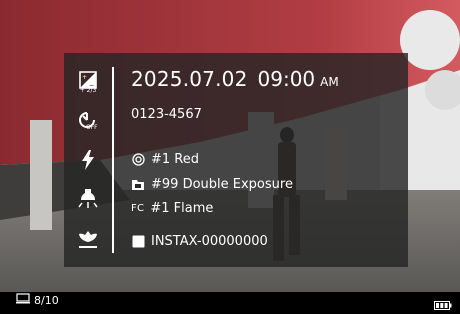 The width and height of the screenshot is (460, 314). I want to click on lamp-icon, so click(88, 199).